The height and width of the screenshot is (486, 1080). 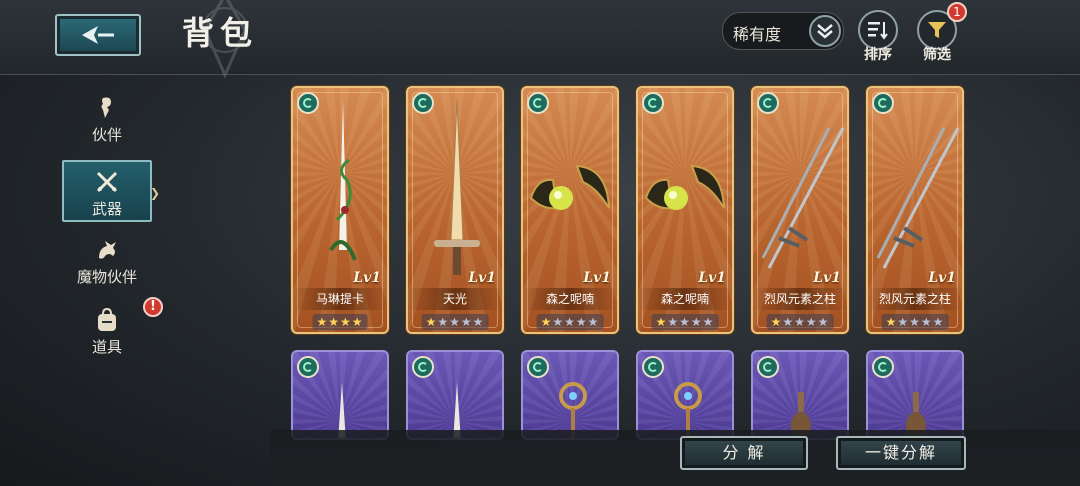 What do you see at coordinates (106, 347) in the screenshot?
I see `sidebar-item-label: 道具` at bounding box center [106, 347].